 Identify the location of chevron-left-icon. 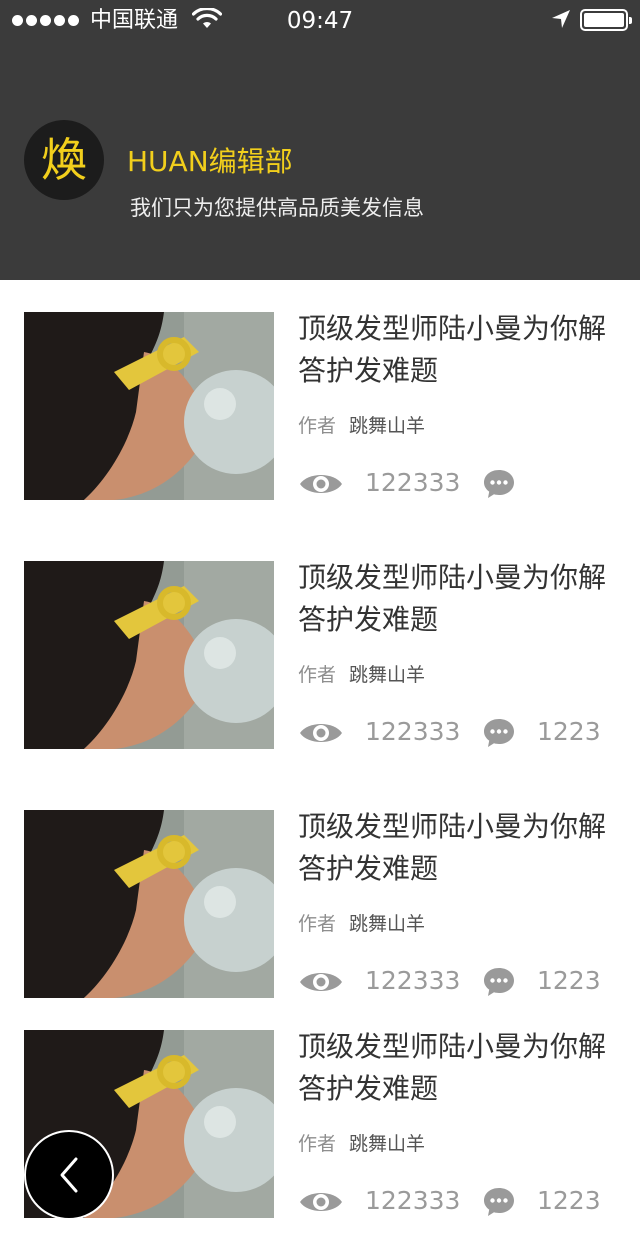
(69, 1175).